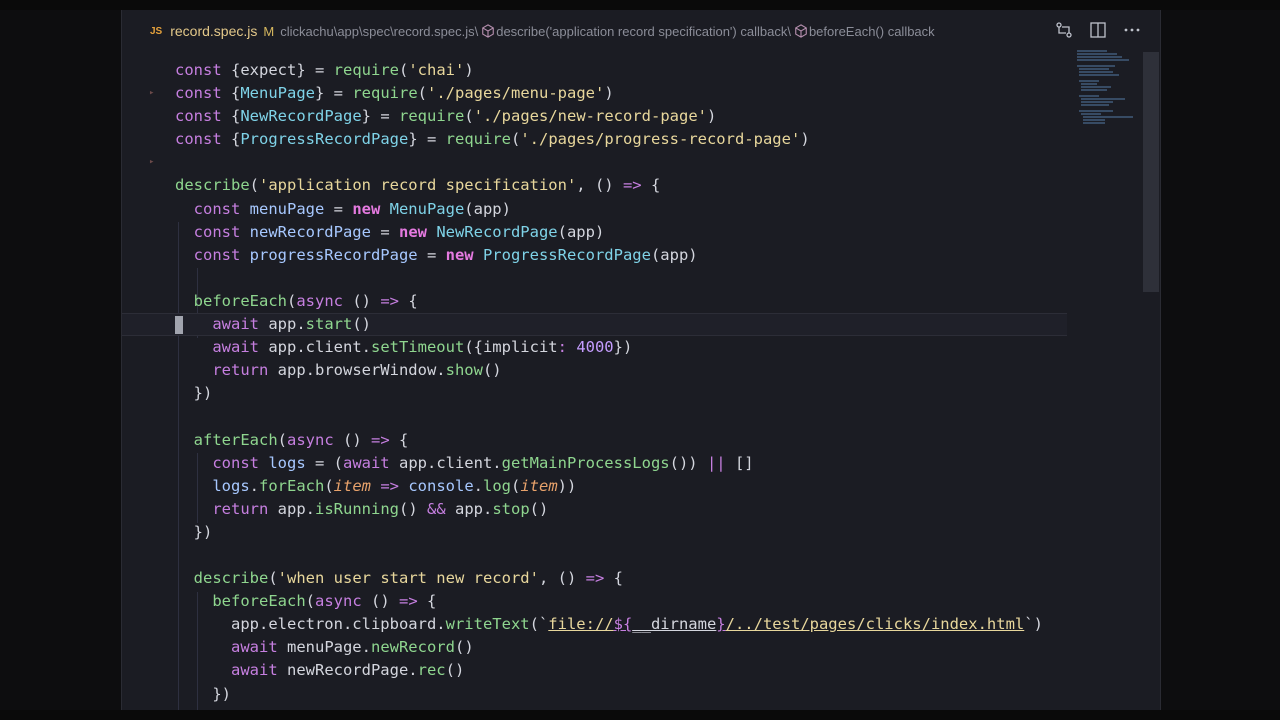 The width and height of the screenshot is (1280, 720). Describe the element at coordinates (594, 647) in the screenshot. I see `code-line-26: await menuPage.newRecord()` at that location.